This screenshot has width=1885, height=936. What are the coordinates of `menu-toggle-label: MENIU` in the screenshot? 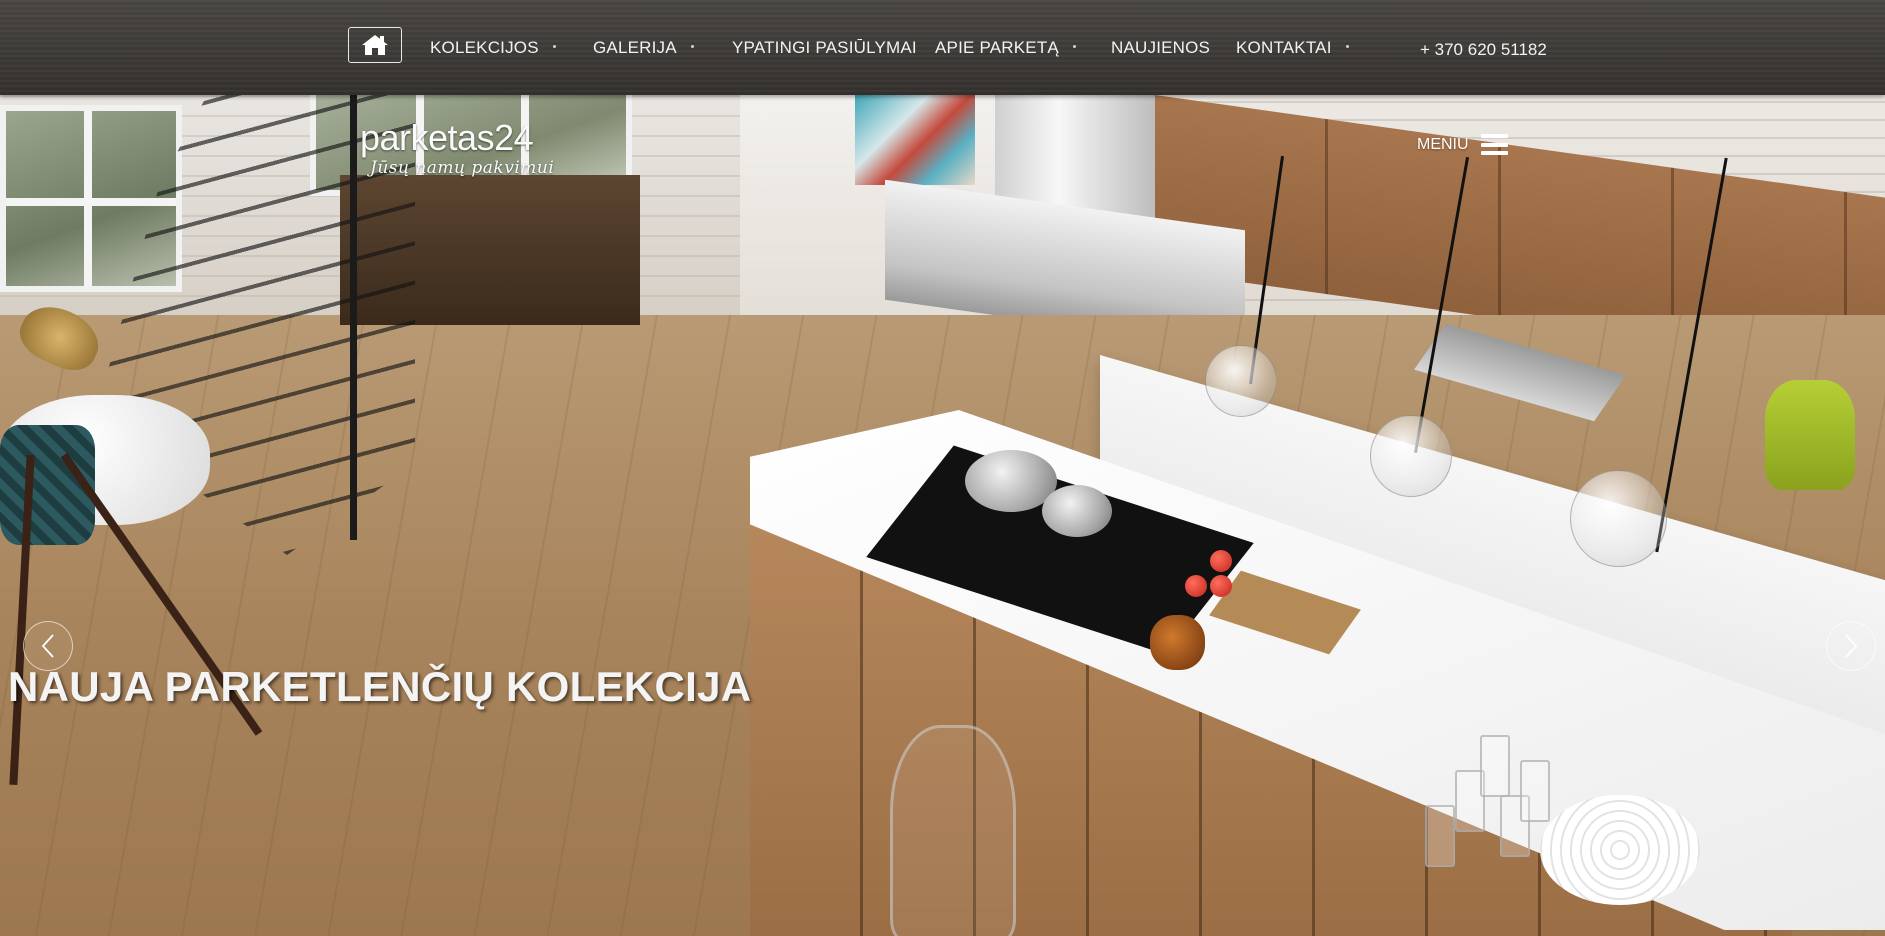 It's located at (1443, 144).